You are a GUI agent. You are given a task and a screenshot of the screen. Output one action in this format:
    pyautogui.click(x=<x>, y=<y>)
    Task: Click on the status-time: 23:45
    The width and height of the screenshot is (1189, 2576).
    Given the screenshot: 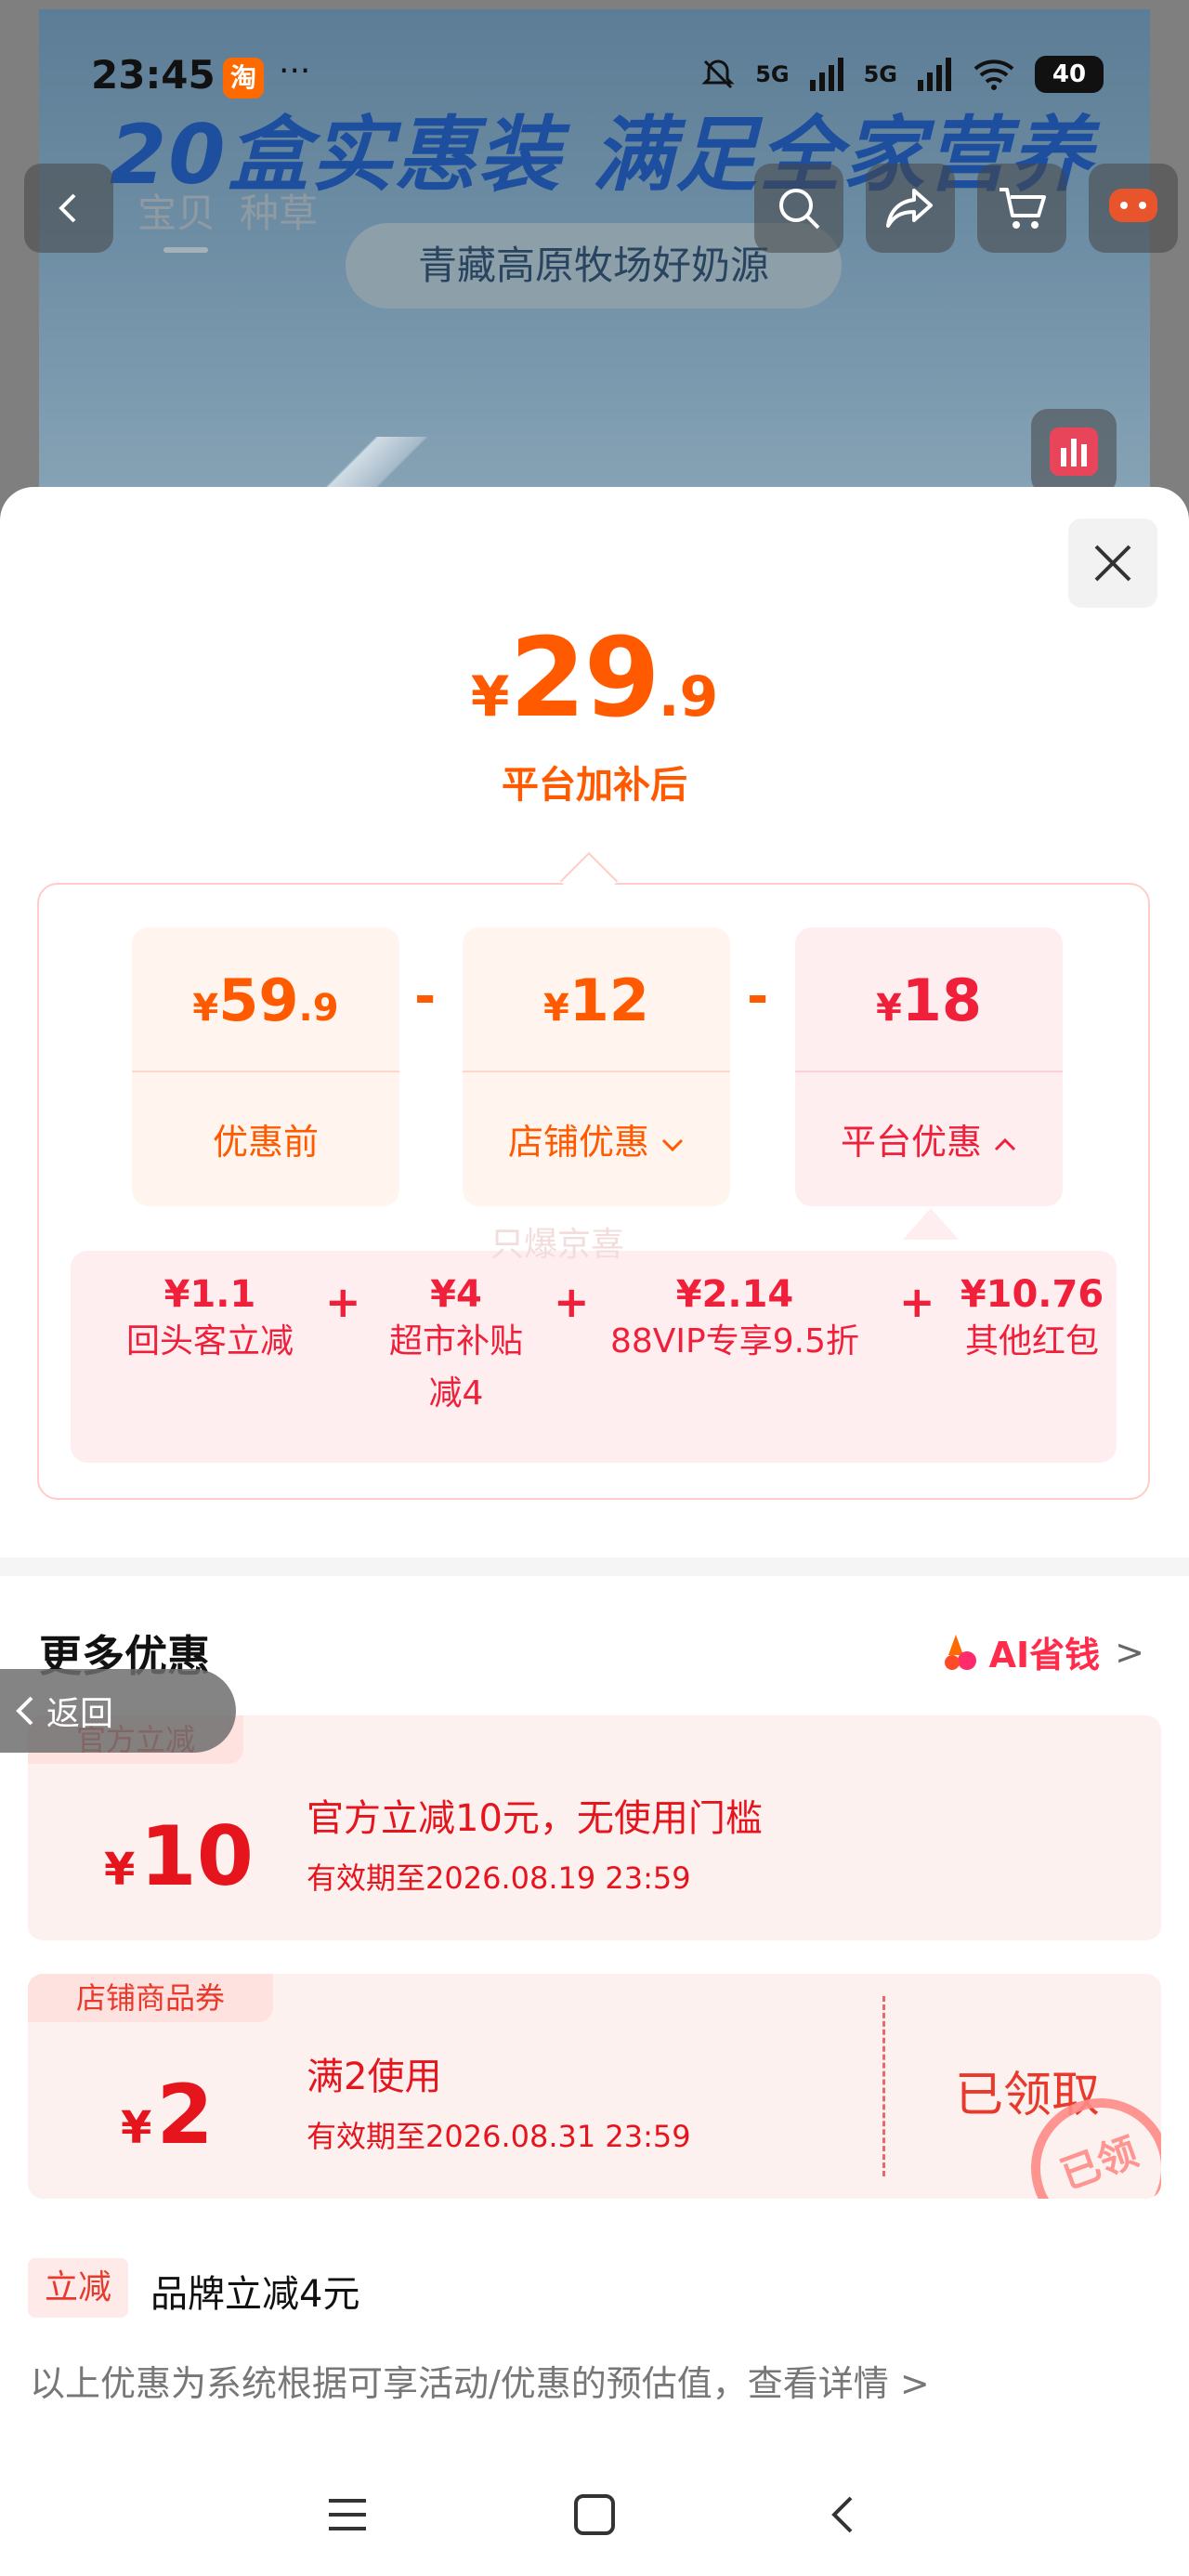 What is the action you would take?
    pyautogui.click(x=154, y=75)
    